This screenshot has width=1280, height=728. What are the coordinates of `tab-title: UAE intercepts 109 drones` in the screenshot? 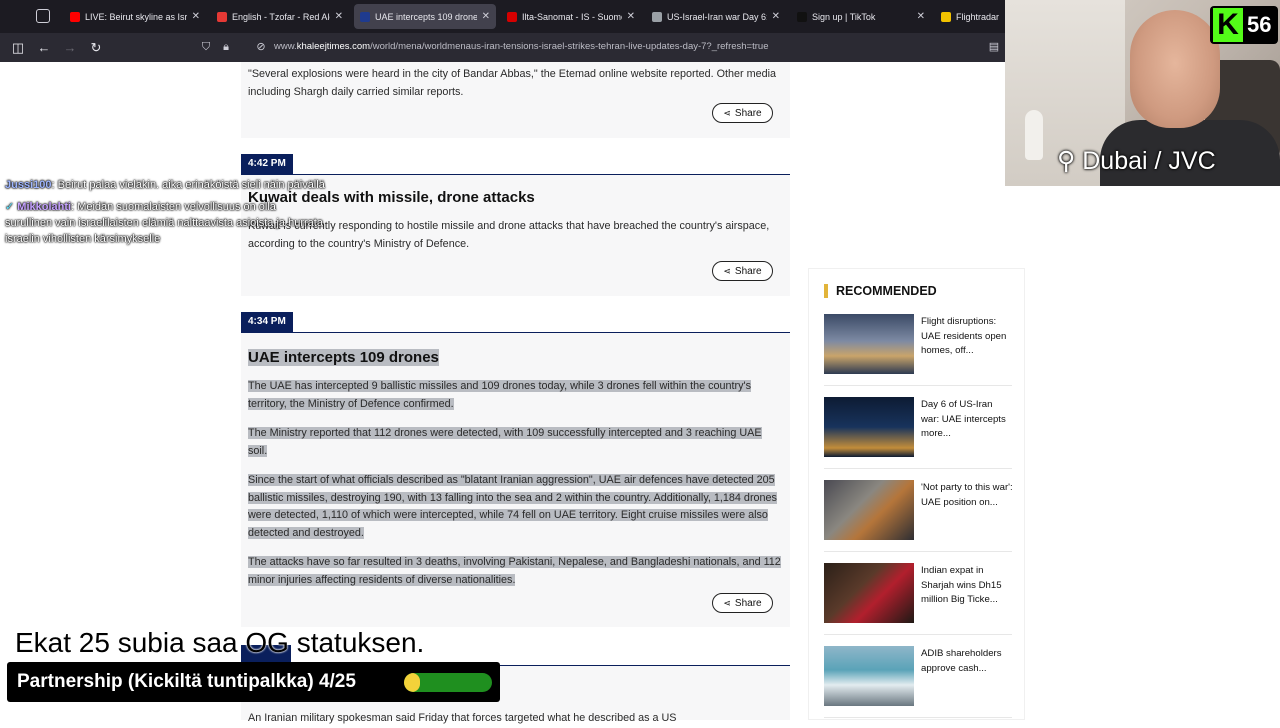 It's located at (426, 16).